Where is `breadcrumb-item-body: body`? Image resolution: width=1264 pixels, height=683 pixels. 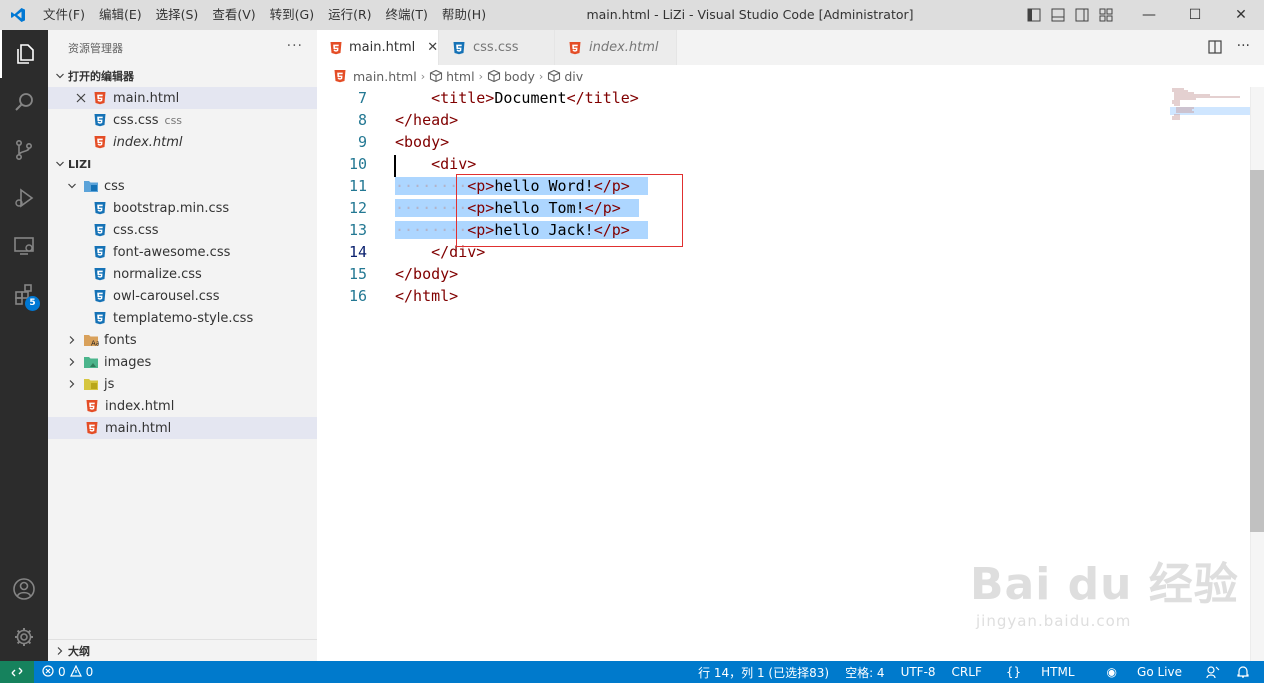 breadcrumb-item-body: body is located at coordinates (511, 76).